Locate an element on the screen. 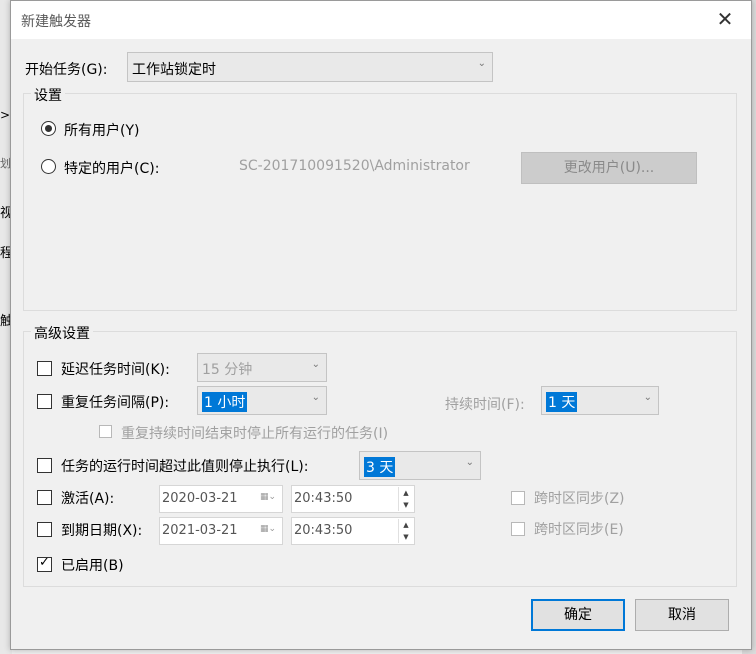 The width and height of the screenshot is (756, 654). expire-date-value: 2021-03-21 is located at coordinates (200, 530).